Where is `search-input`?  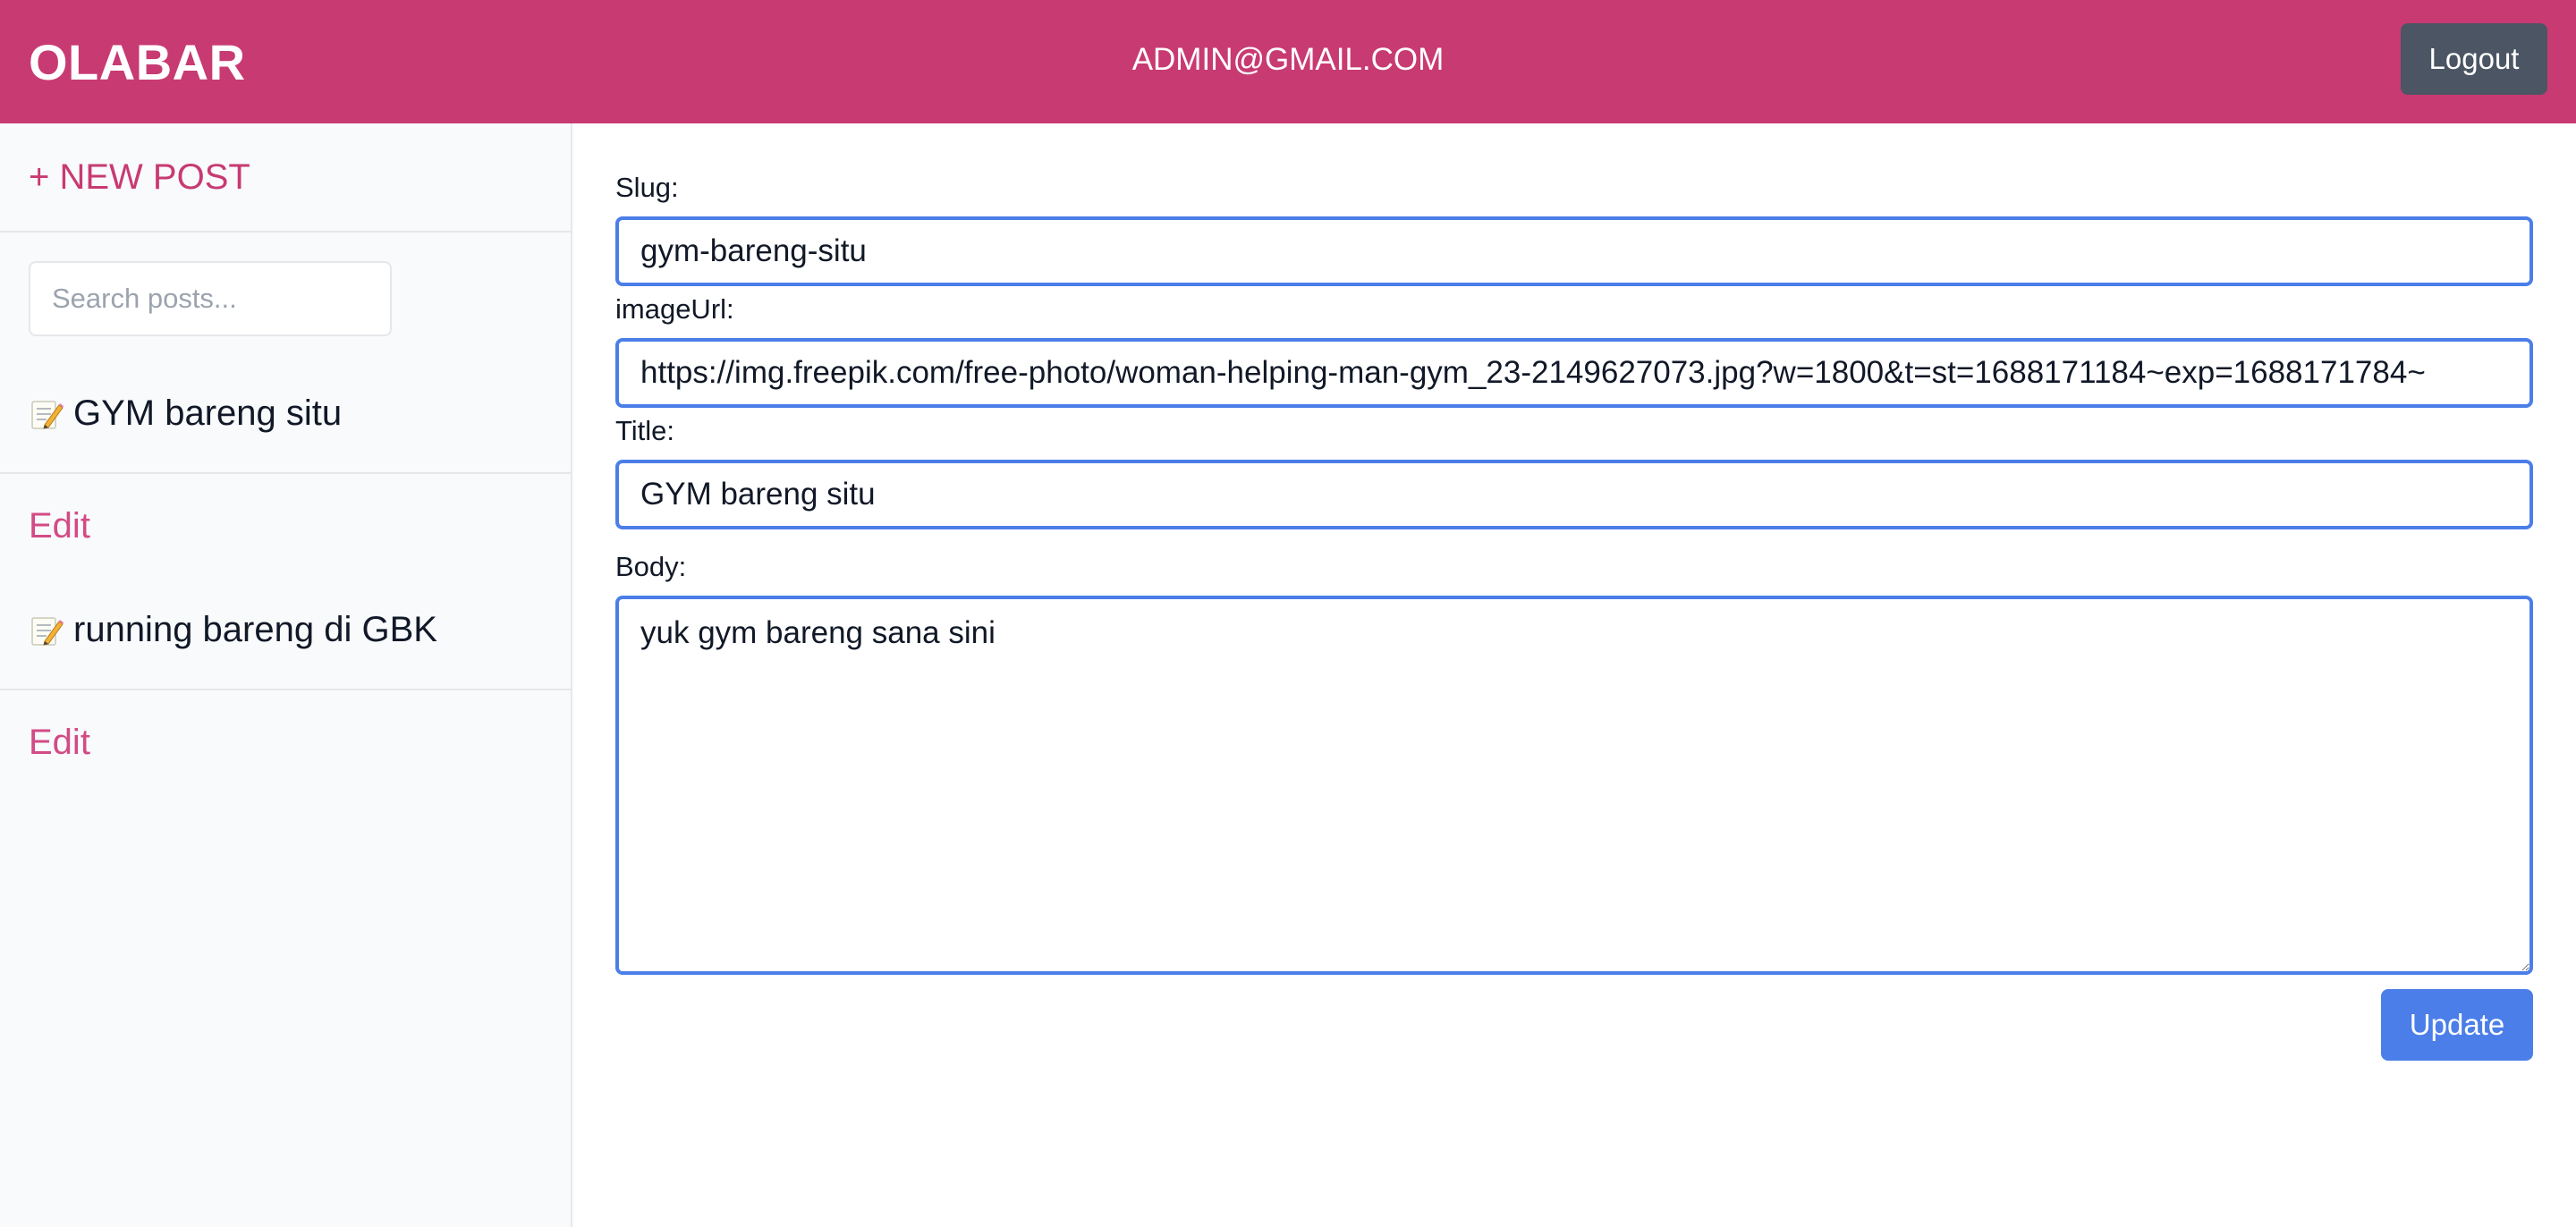
search-input is located at coordinates (210, 298).